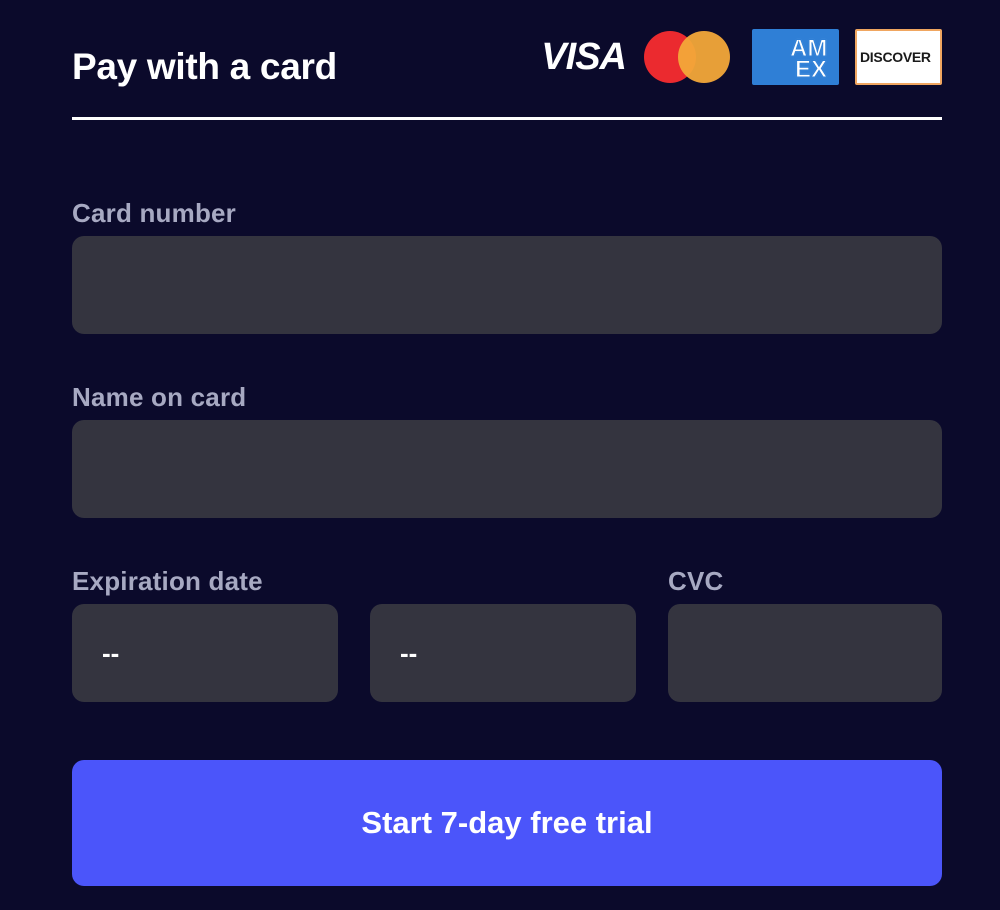  I want to click on amex-logo-text-bottom: EX, so click(811, 69).